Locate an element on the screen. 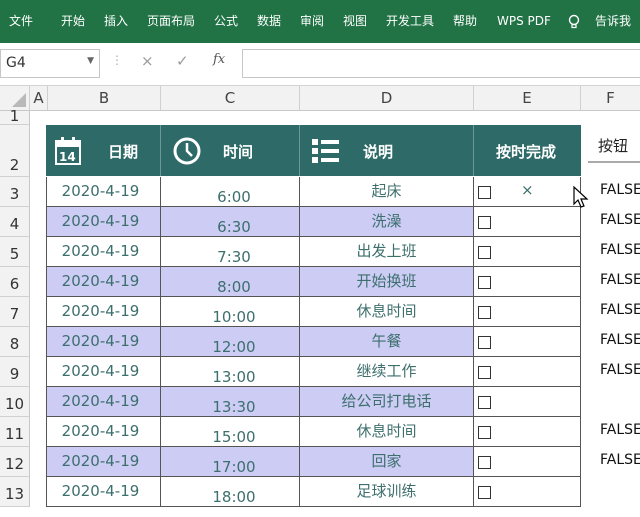 The height and width of the screenshot is (517, 640). clock-icon is located at coordinates (187, 151).